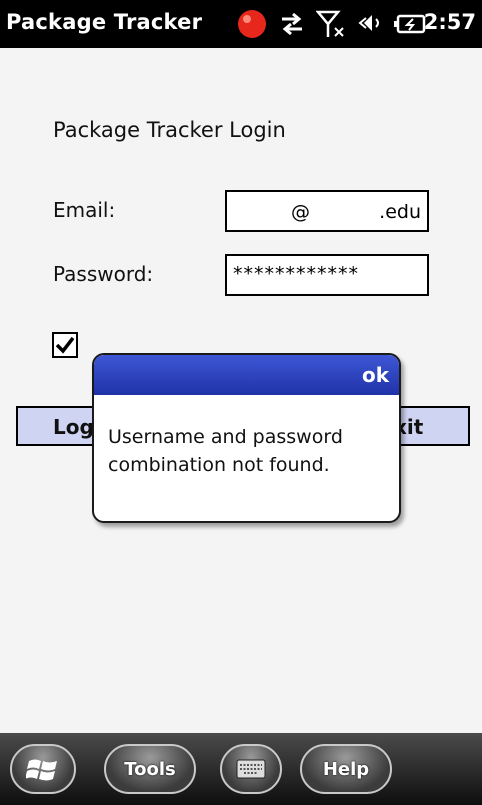  I want to click on email-label: Email:, so click(84, 210).